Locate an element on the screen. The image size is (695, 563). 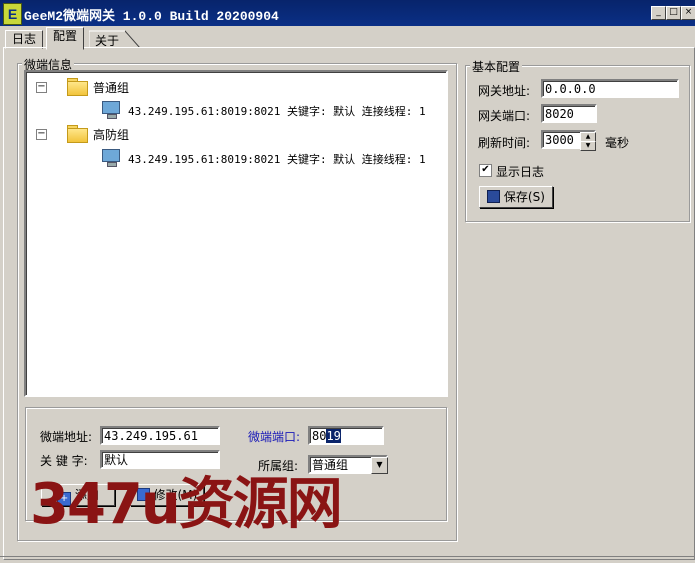
tree-group-highdefense: 高防组 is located at coordinates (111, 134).